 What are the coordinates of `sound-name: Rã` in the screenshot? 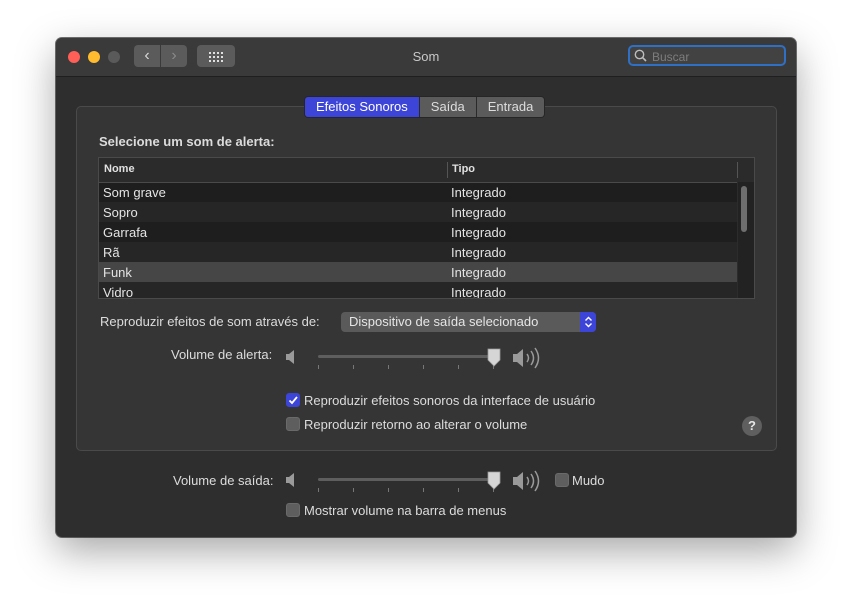 It's located at (111, 252).